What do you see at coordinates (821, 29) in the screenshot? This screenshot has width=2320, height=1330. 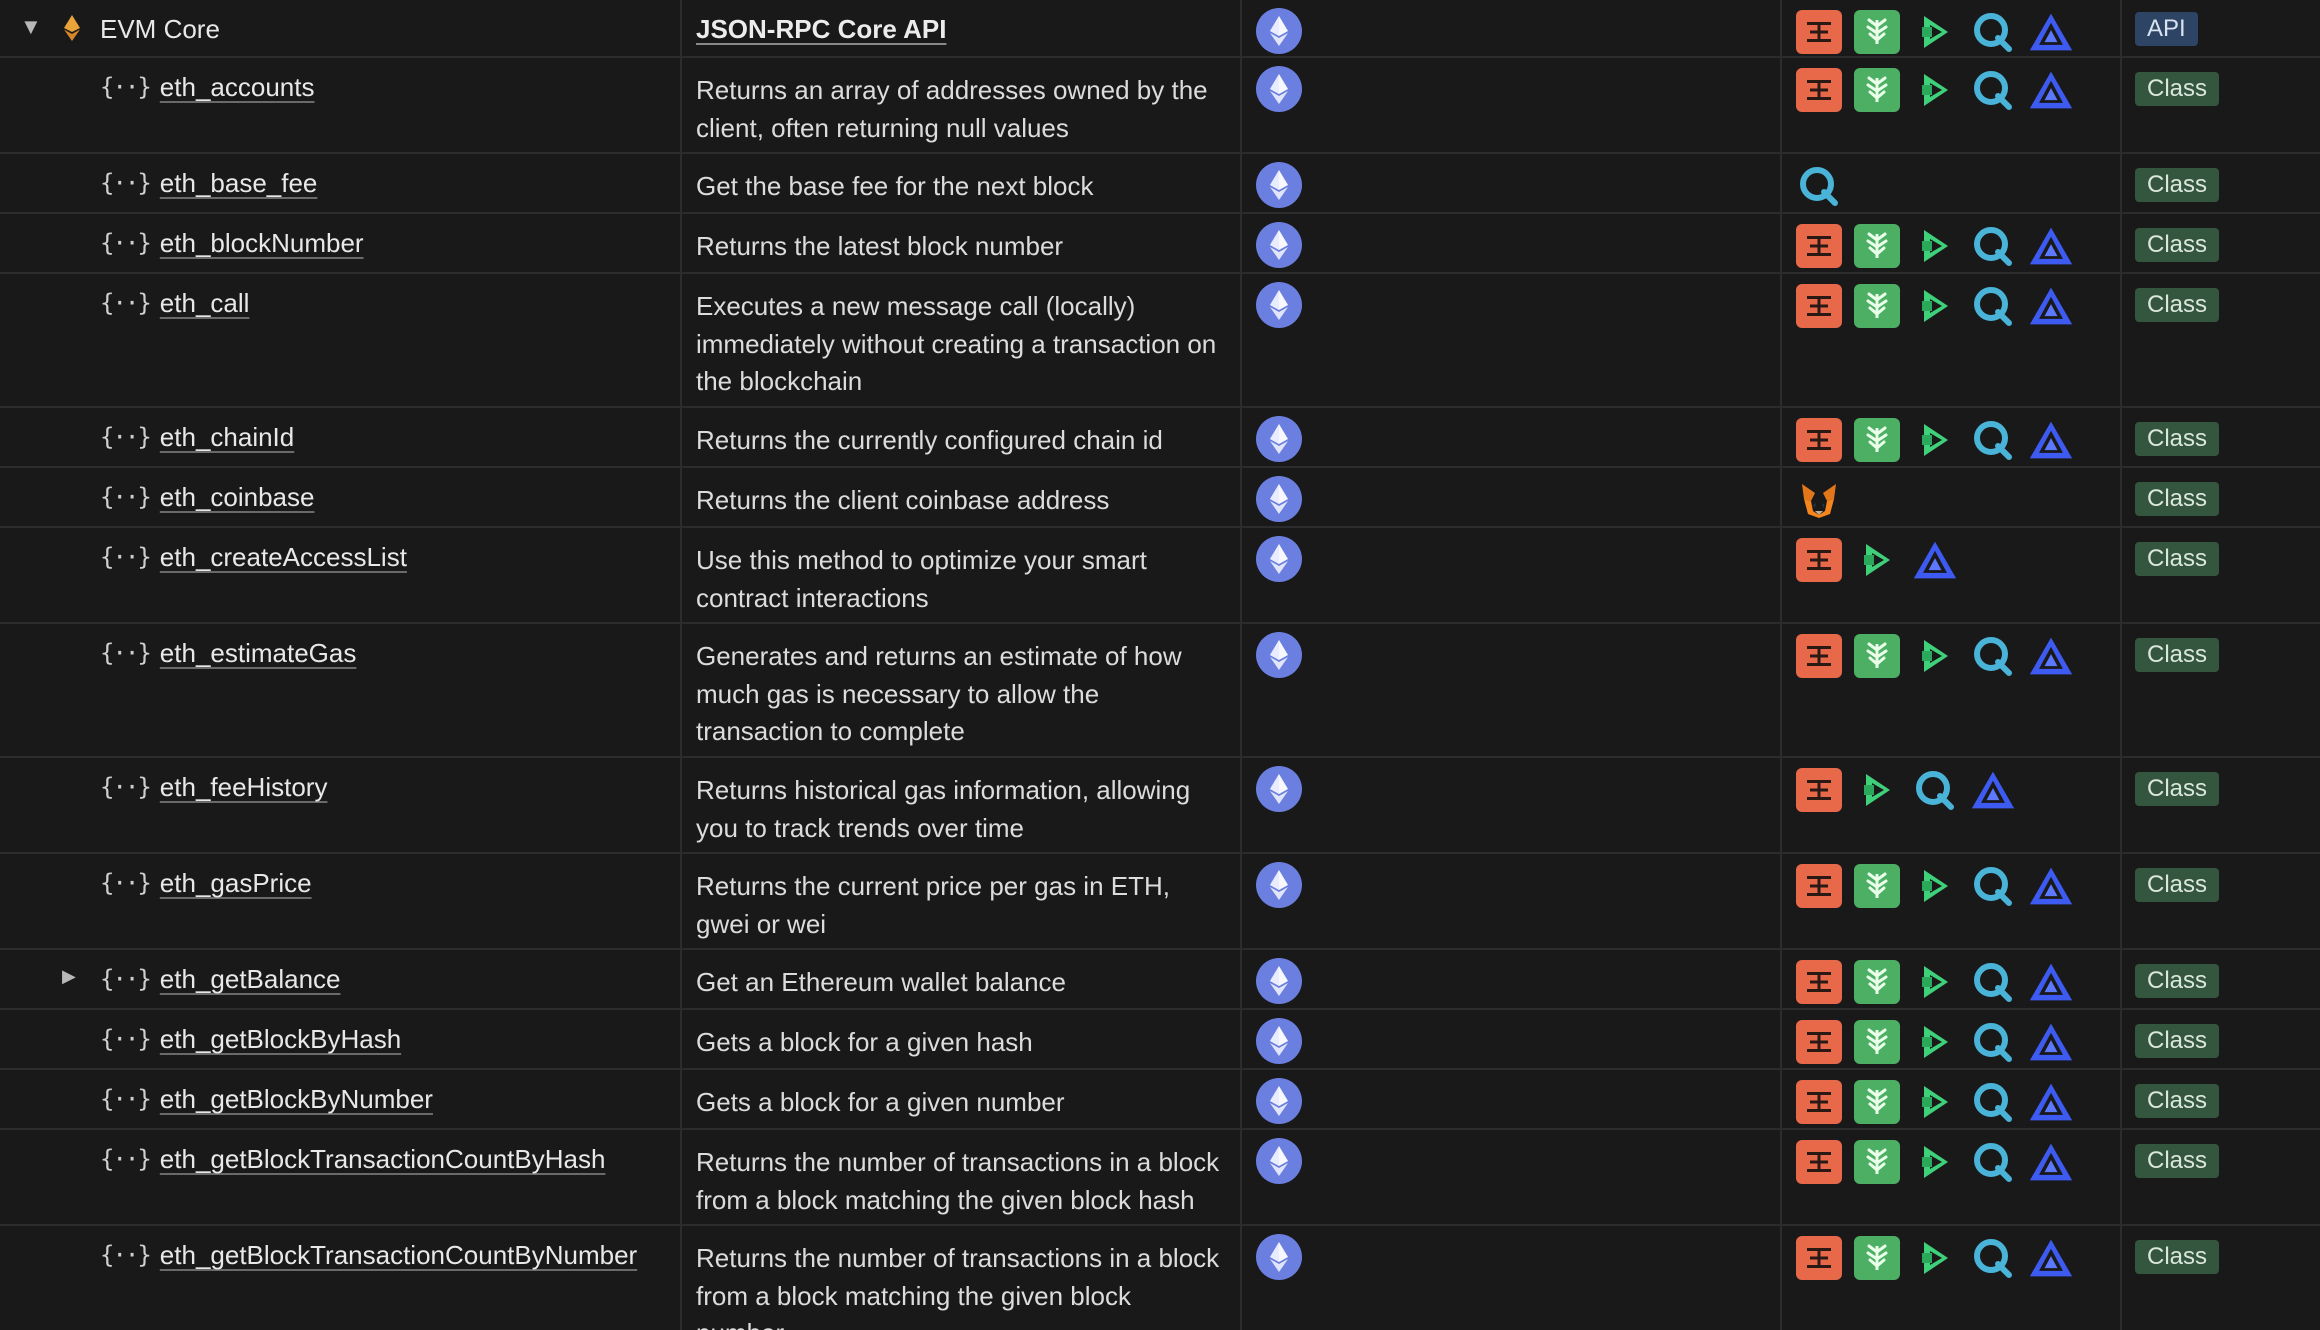 I see `group-description-link: JSON-RPC Core API` at bounding box center [821, 29].